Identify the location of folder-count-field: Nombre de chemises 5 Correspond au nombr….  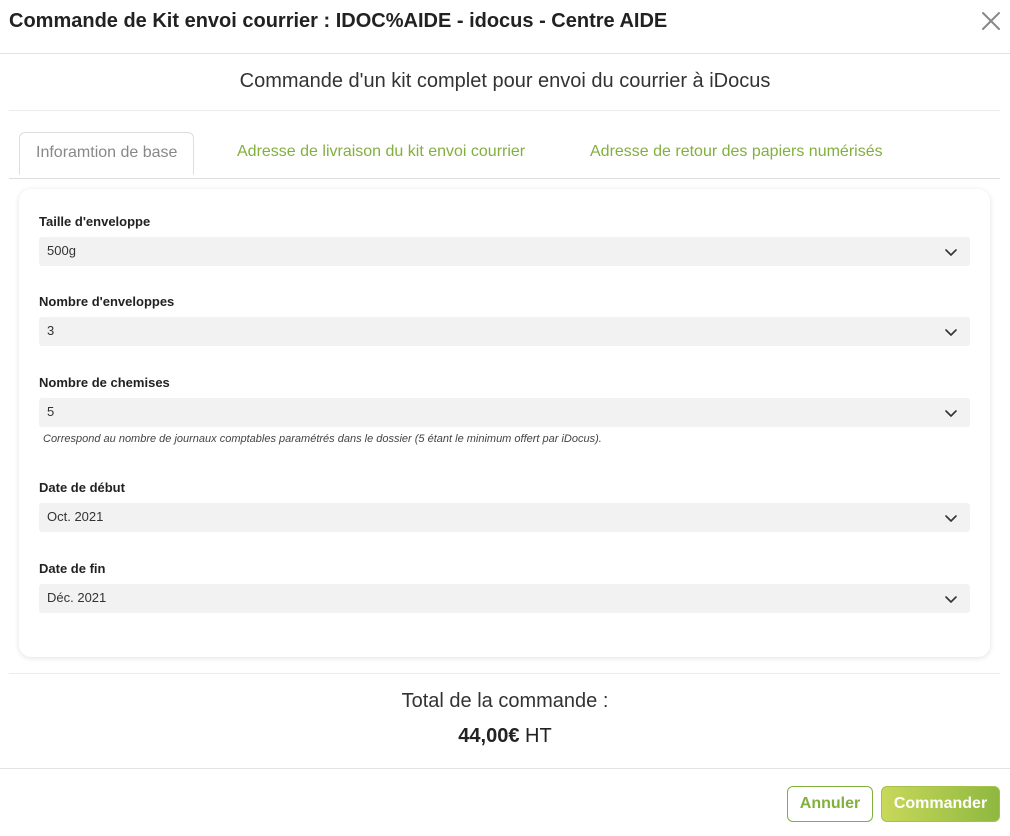
(504, 409).